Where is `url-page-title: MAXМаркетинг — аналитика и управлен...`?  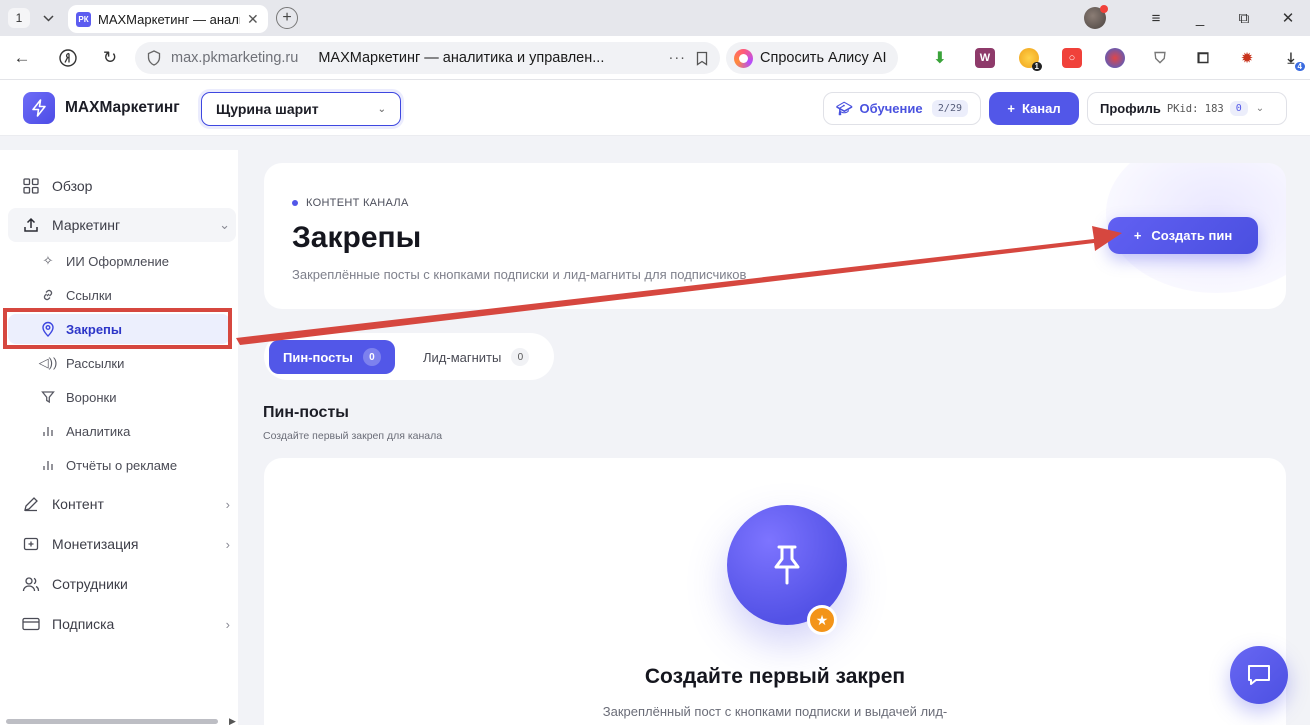
url-page-title: MAXМаркетинг — аналитика и управлен... is located at coordinates (461, 58).